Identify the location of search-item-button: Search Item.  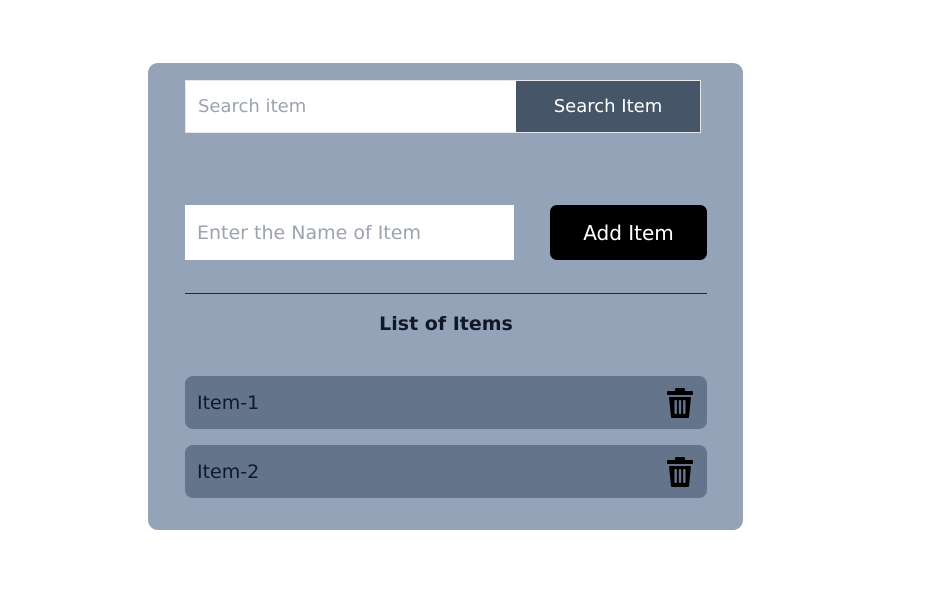
(608, 106).